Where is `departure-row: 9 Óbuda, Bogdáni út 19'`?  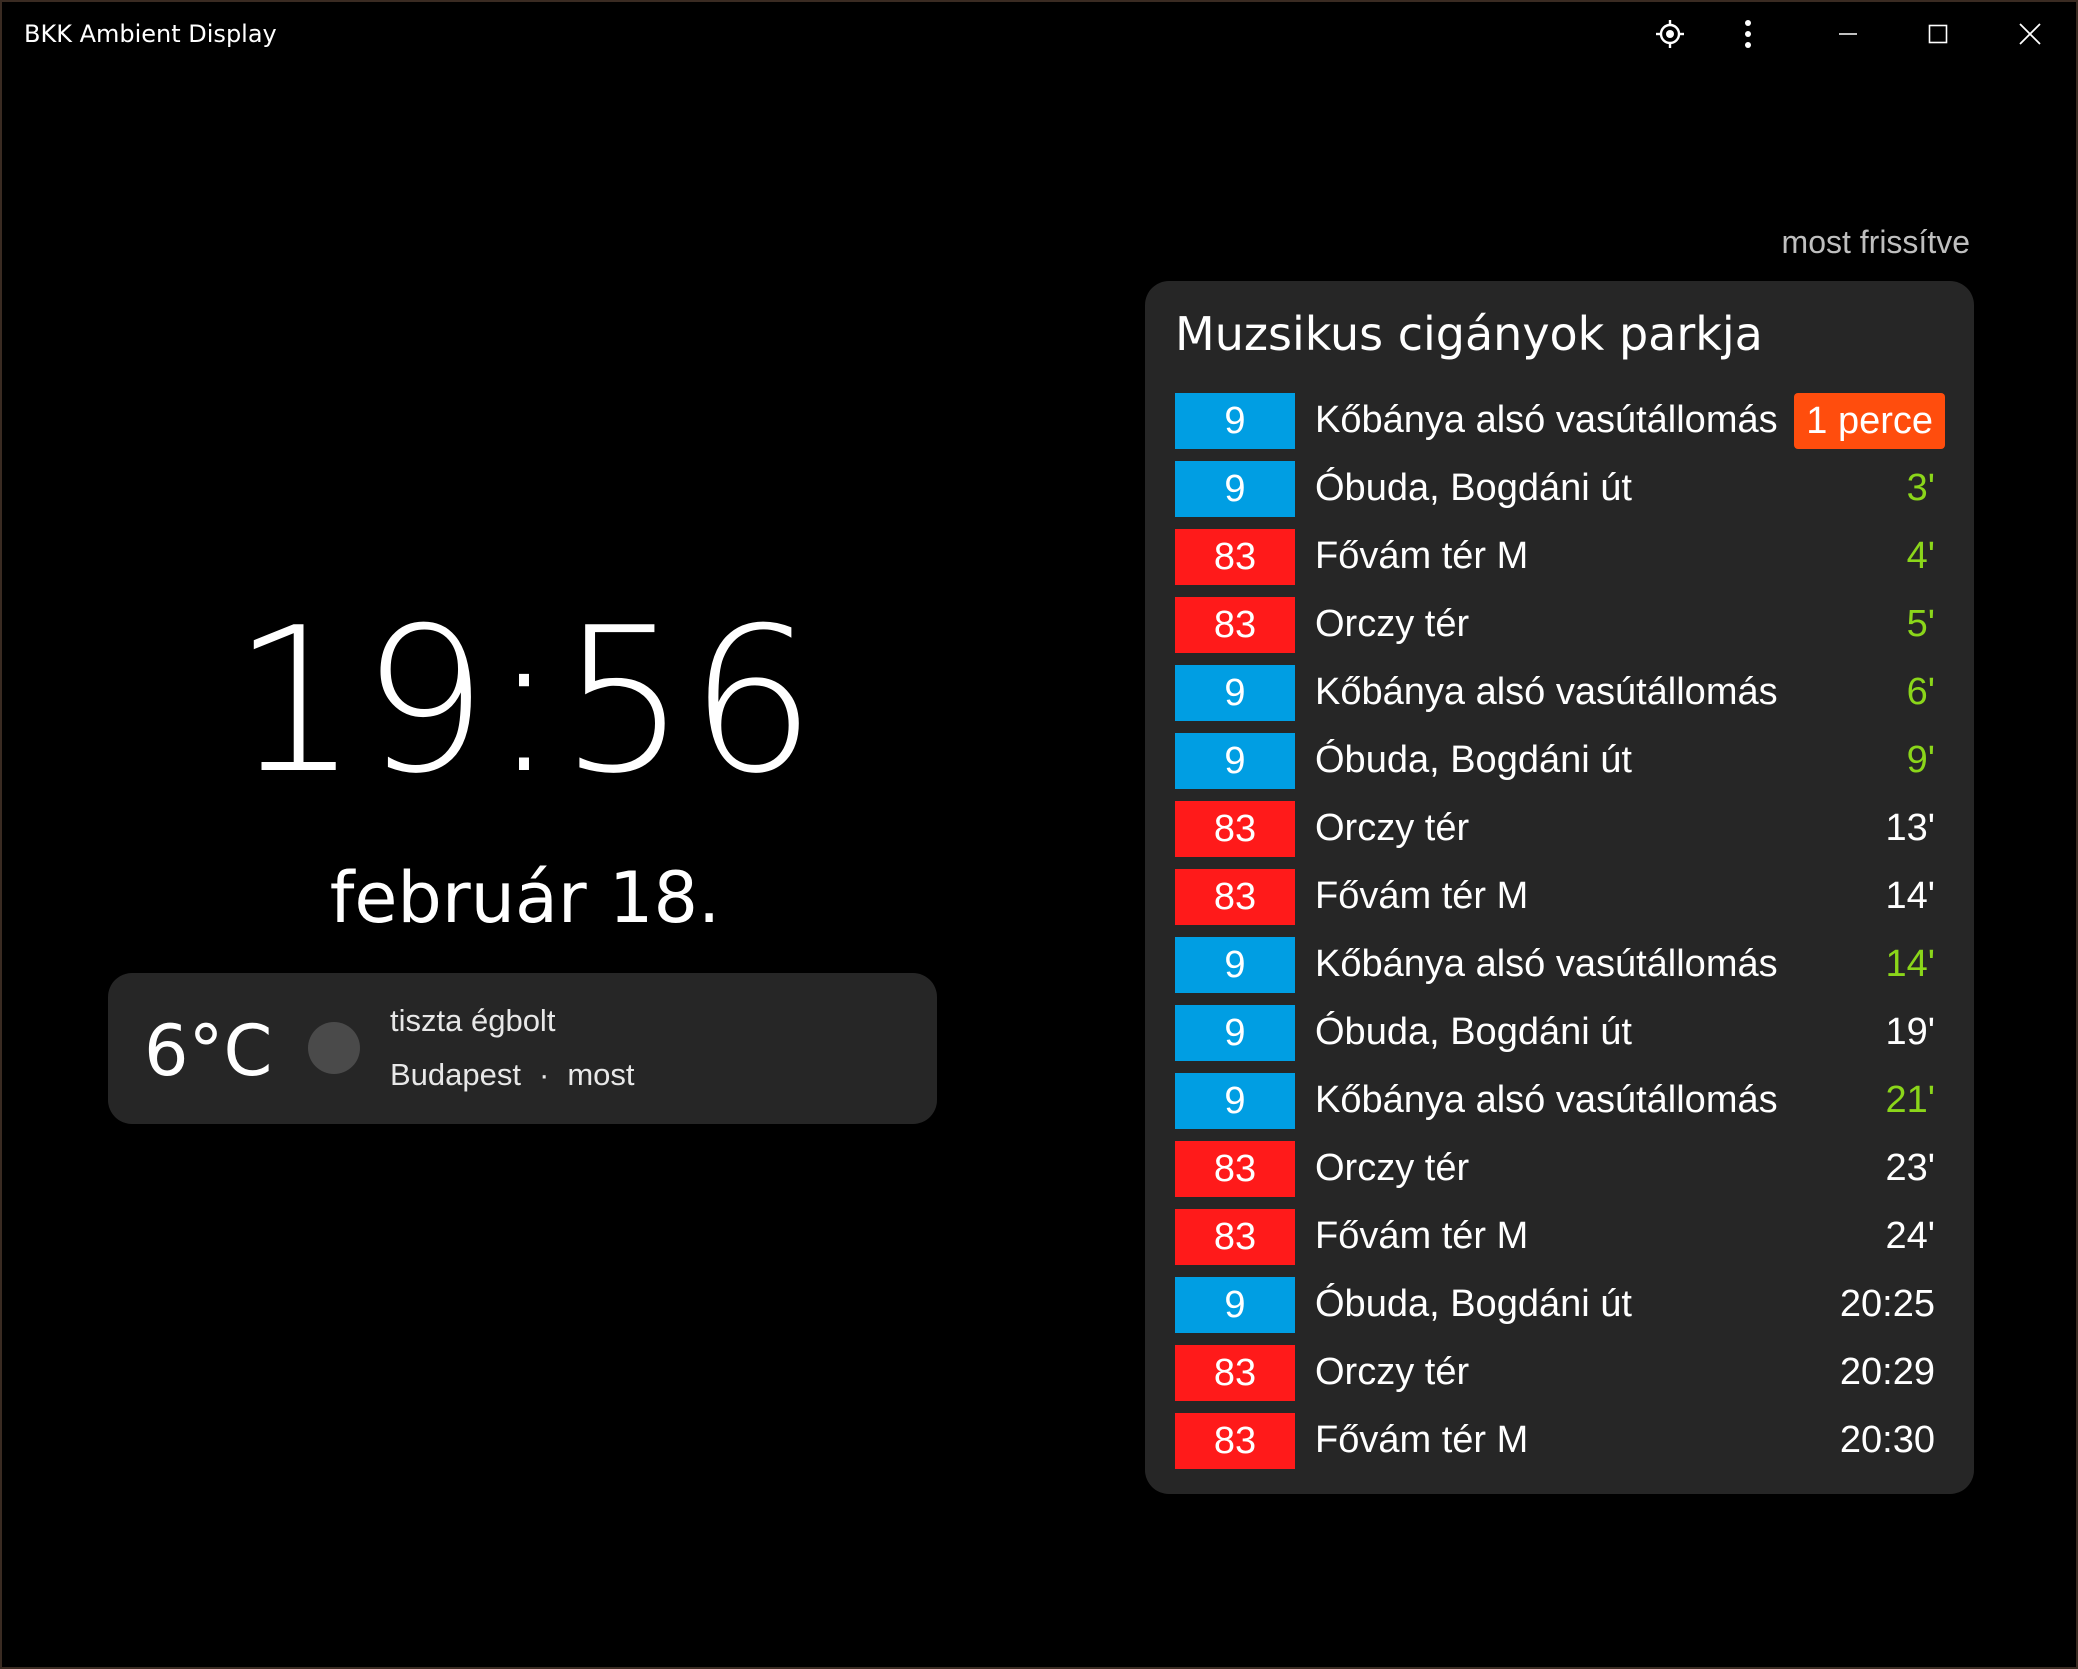 departure-row: 9 Óbuda, Bogdáni út 19' is located at coordinates (1560, 1033).